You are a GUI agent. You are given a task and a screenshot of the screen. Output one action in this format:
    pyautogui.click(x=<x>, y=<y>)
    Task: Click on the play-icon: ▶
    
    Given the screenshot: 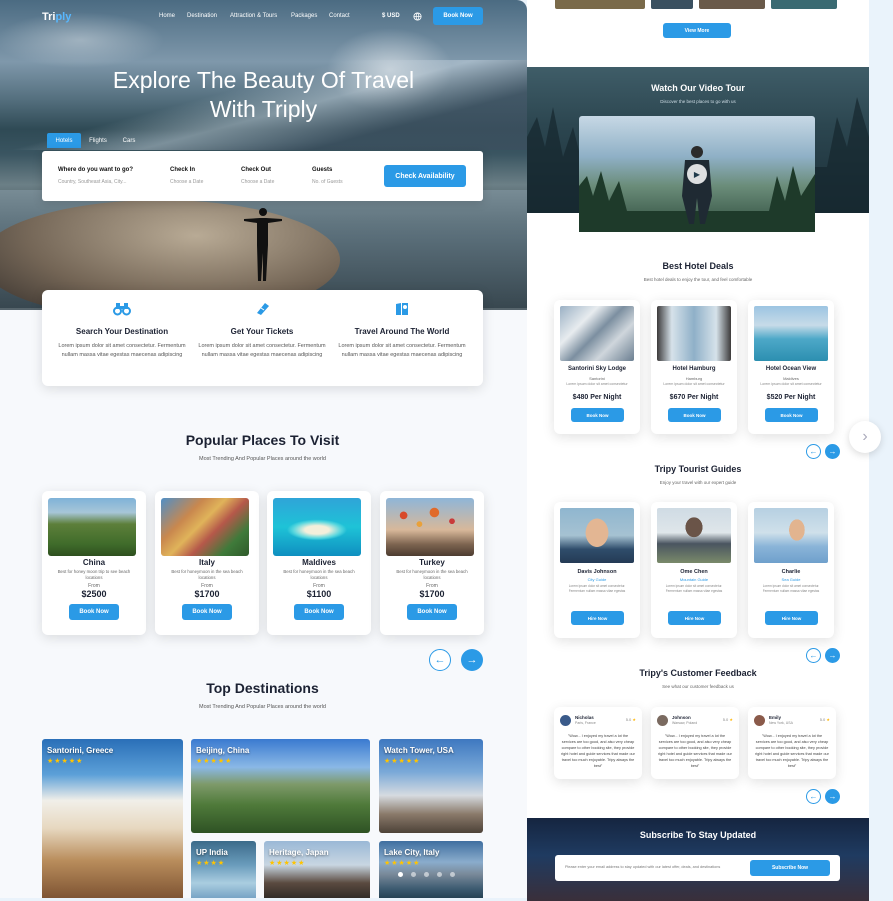 What is the action you would take?
    pyautogui.click(x=697, y=174)
    